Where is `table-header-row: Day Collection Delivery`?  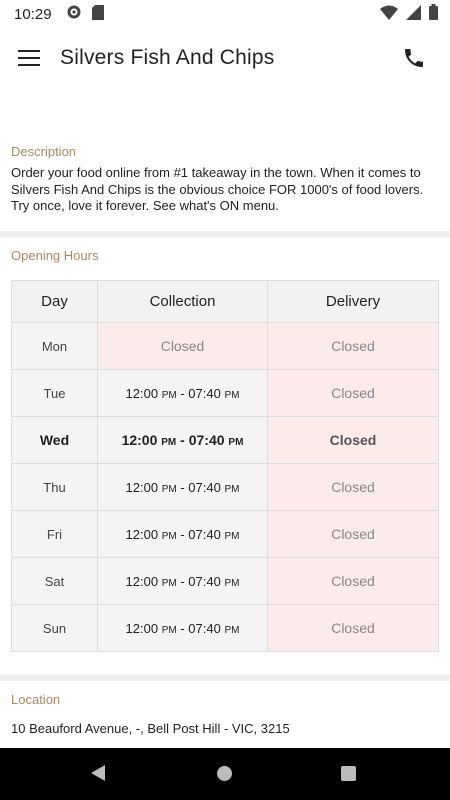
table-header-row: Day Collection Delivery is located at coordinates (225, 301).